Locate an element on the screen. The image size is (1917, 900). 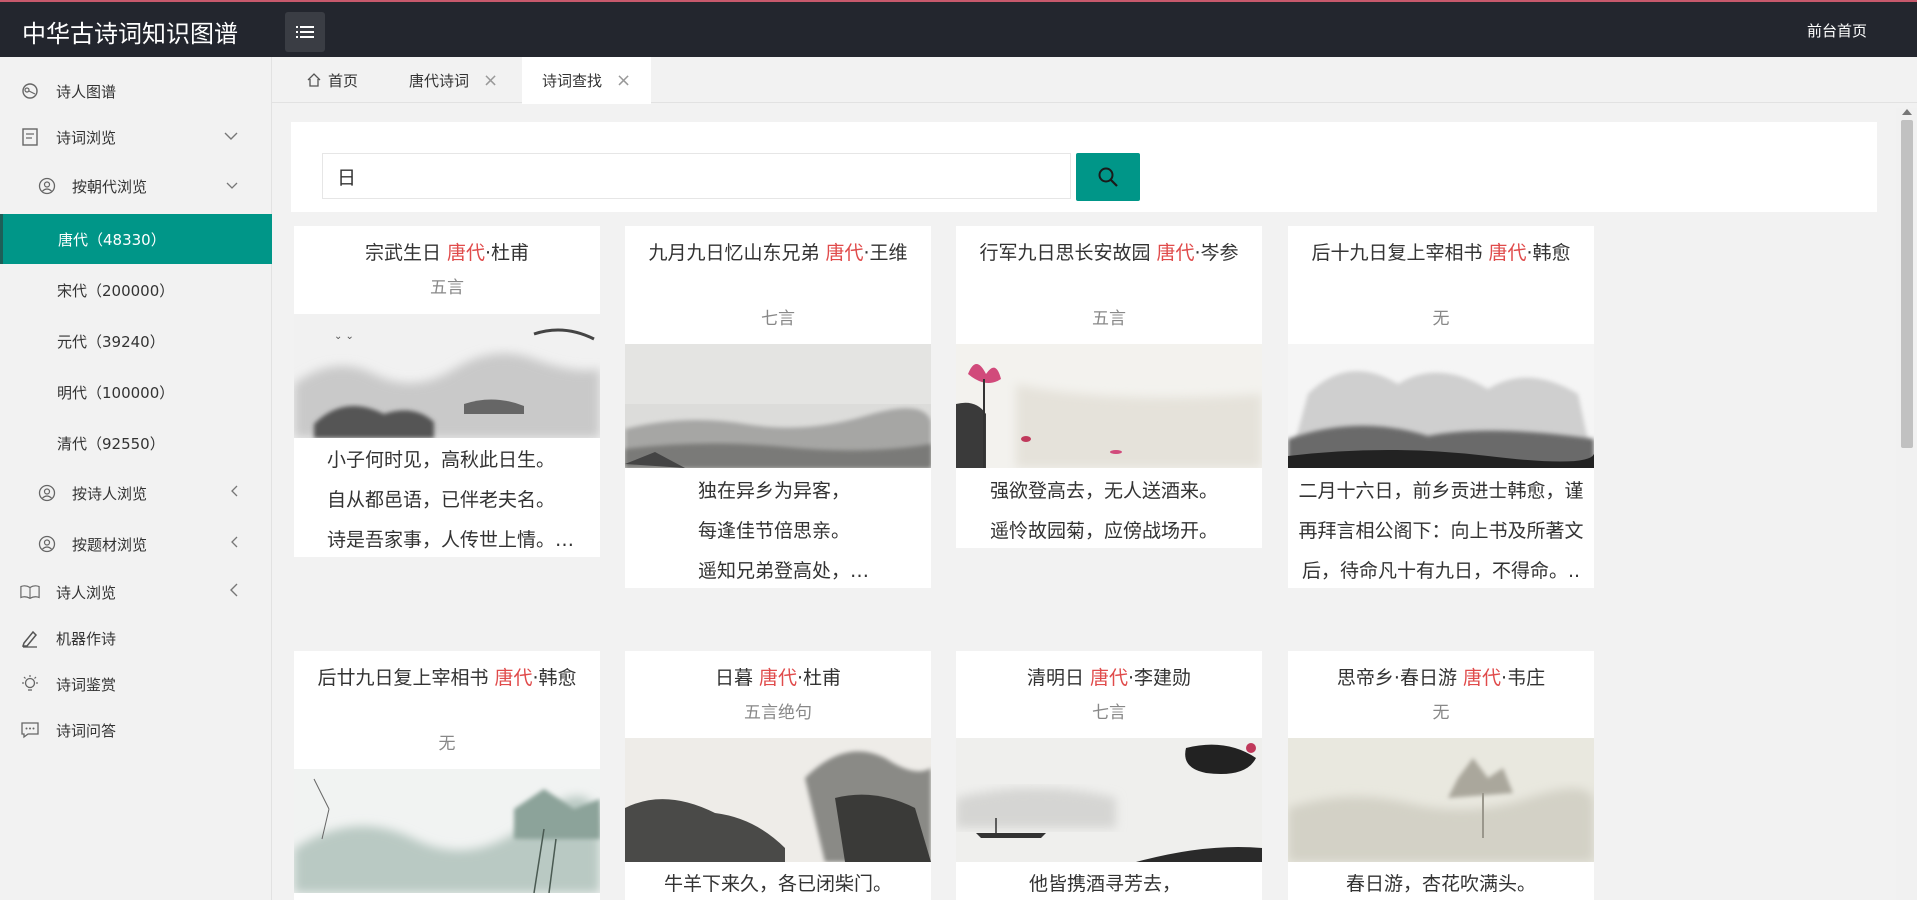
poem-title-line: 后十九日复上宰相书 唐代·韩愈 is located at coordinates (1441, 253).